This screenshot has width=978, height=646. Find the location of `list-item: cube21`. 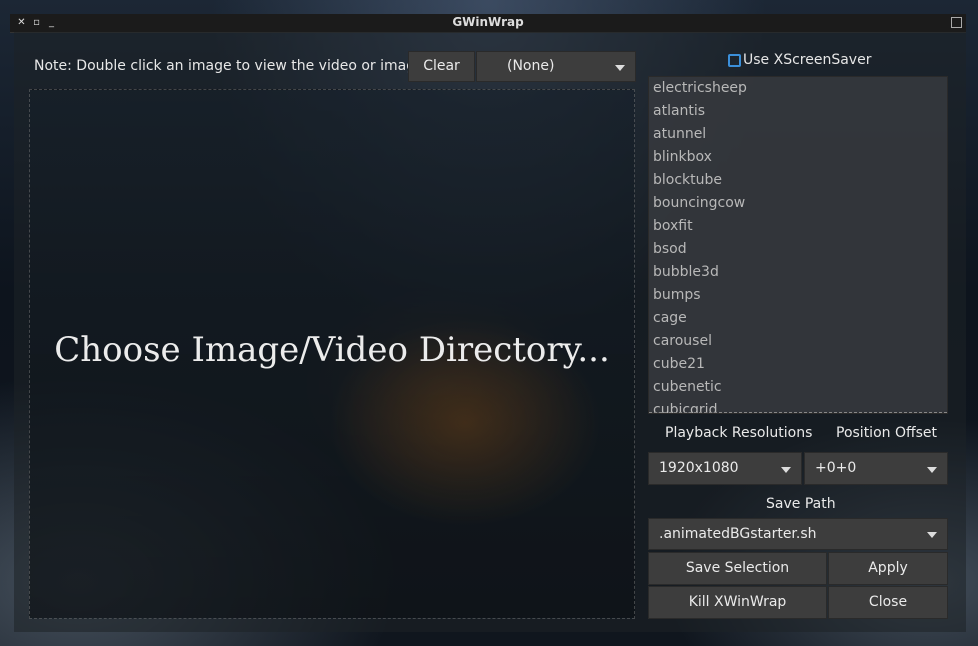

list-item: cube21 is located at coordinates (798, 364).